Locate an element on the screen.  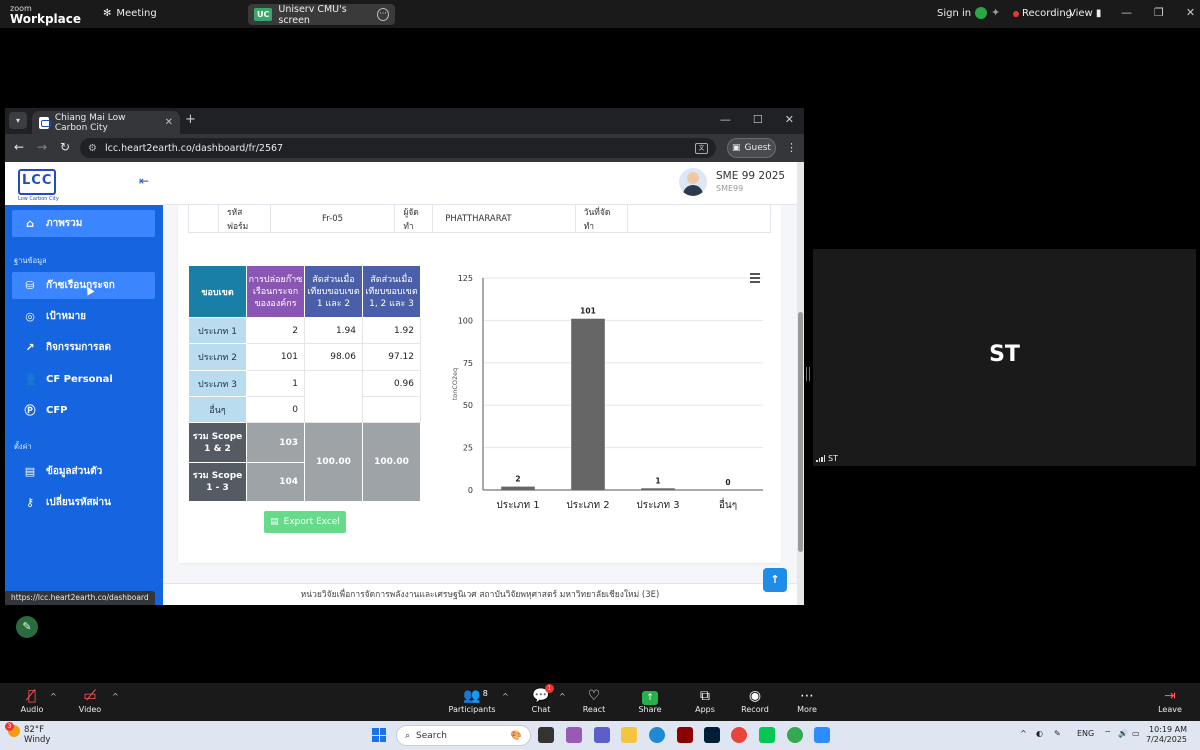
x-tick-label: ประเภท 2 is located at coordinates (587, 505).